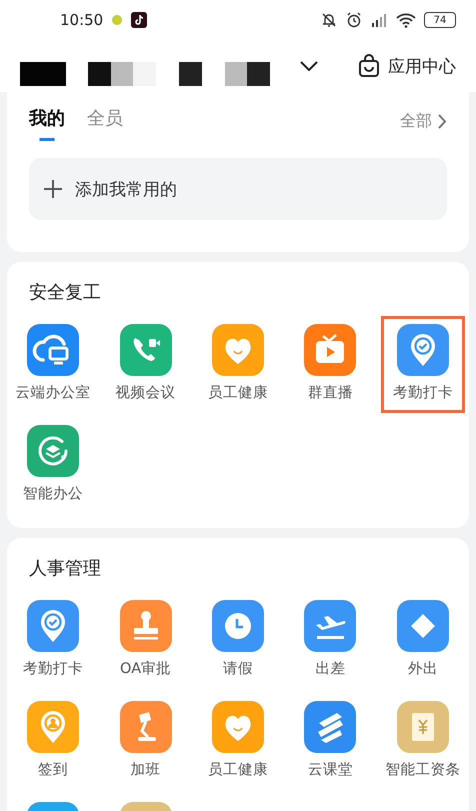  What do you see at coordinates (105, 121) in the screenshot?
I see `tab: 全员` at bounding box center [105, 121].